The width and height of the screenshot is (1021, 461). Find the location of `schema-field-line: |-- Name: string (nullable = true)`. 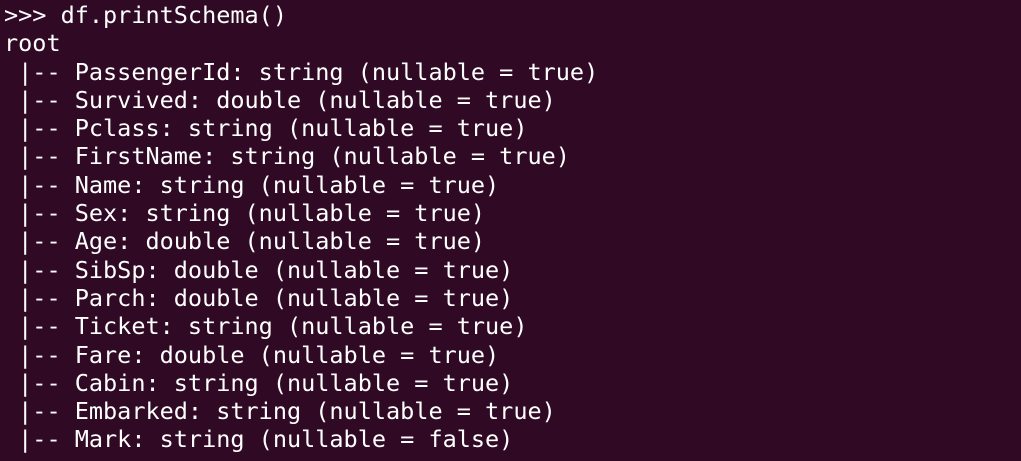

schema-field-line: |-- Name: string (nullable = true) is located at coordinates (252, 184).